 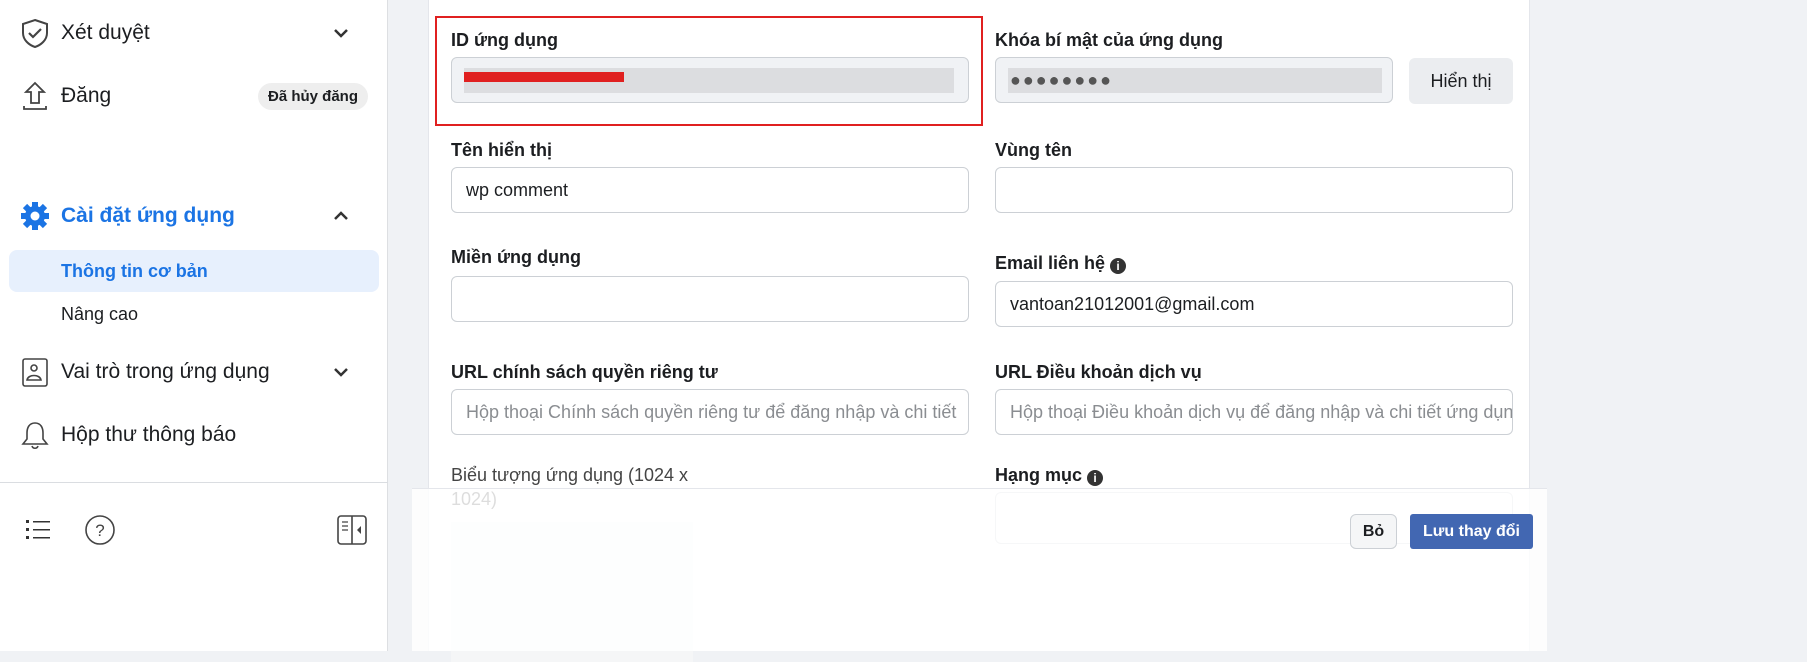 What do you see at coordinates (1194, 80) in the screenshot?
I see `app-secret-field: ●●●●●●●●` at bounding box center [1194, 80].